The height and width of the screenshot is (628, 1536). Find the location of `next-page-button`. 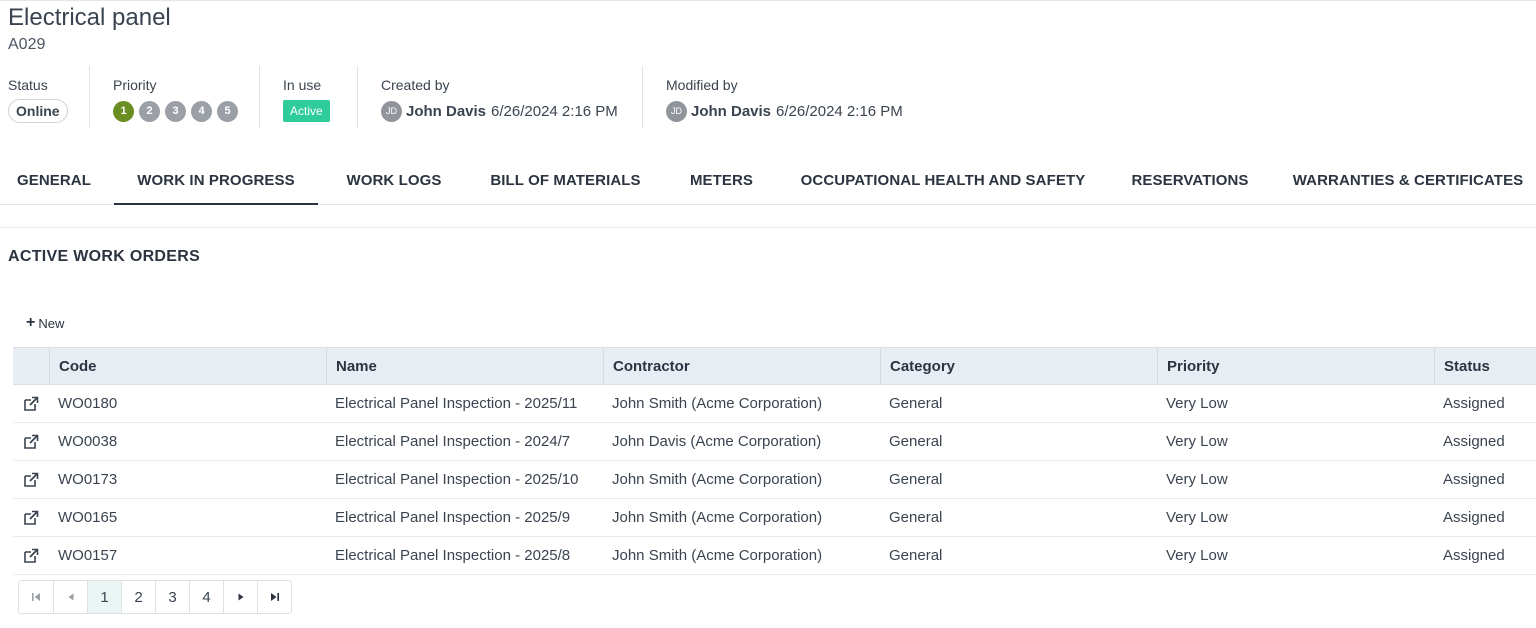

next-page-button is located at coordinates (240, 597).